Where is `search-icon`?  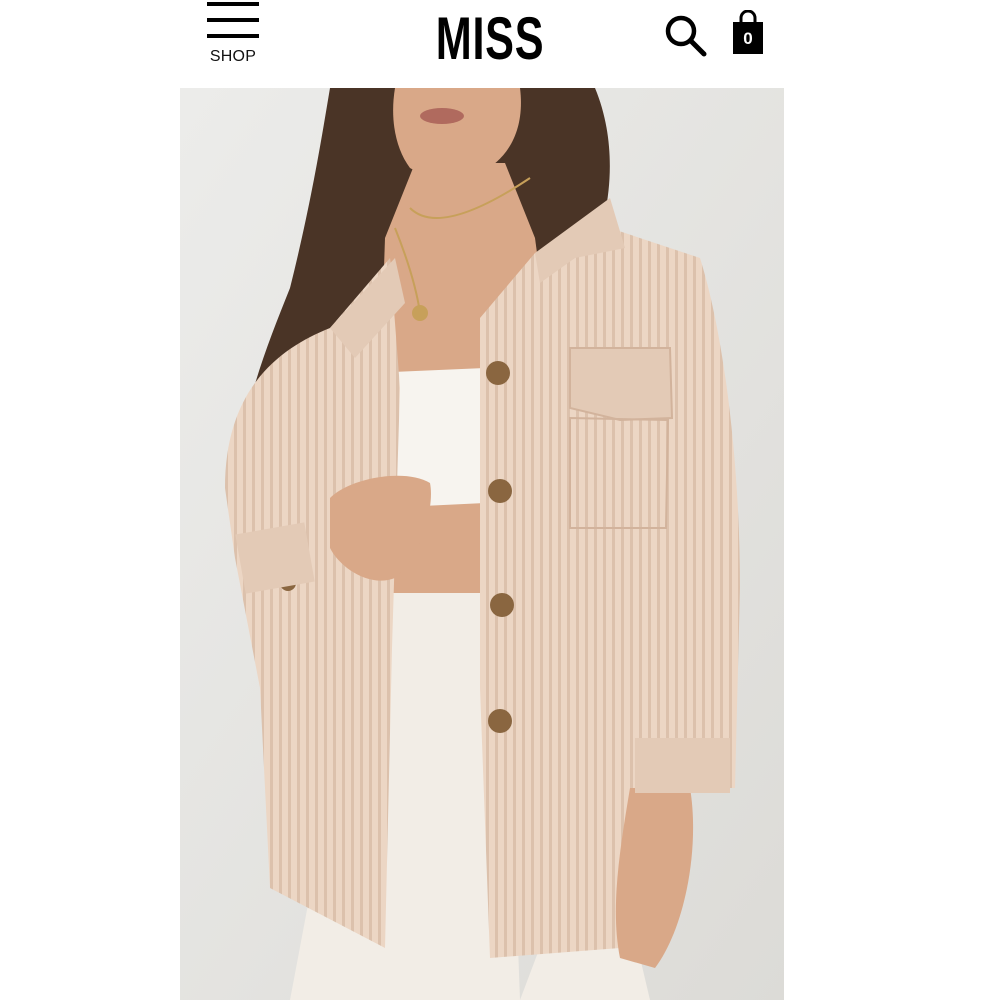
search-icon is located at coordinates (686, 36).